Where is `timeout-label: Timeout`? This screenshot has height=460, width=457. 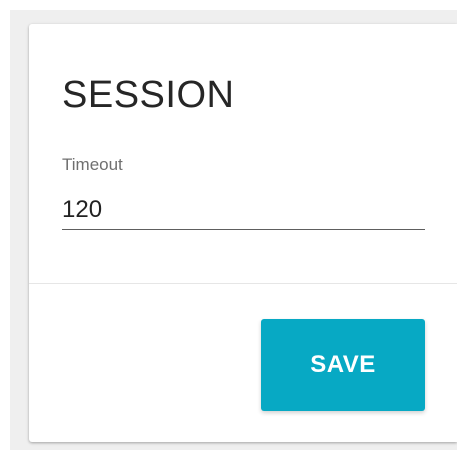 timeout-label: Timeout is located at coordinates (92, 164).